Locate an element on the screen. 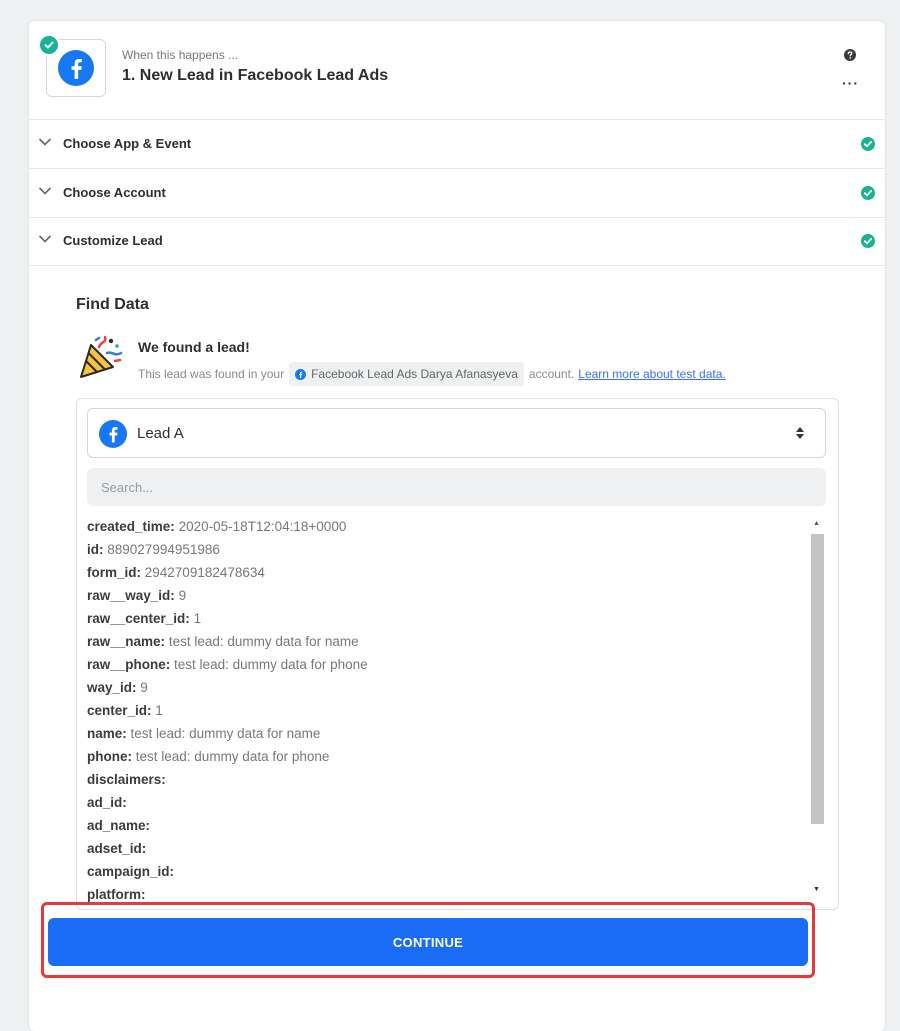 The height and width of the screenshot is (1031, 900). sort-arrows-icon is located at coordinates (800, 433).